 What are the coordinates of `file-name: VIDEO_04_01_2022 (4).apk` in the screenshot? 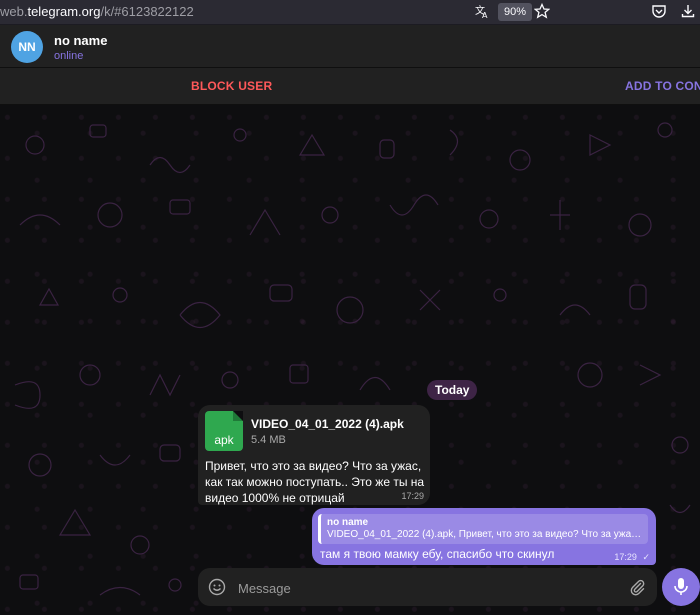 It's located at (327, 424).